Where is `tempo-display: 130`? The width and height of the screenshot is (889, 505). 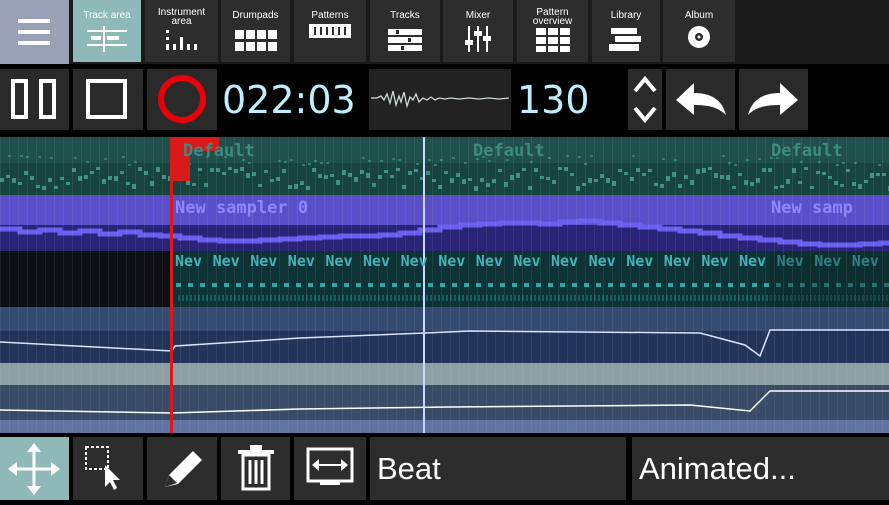 tempo-display: 130 is located at coordinates (553, 100).